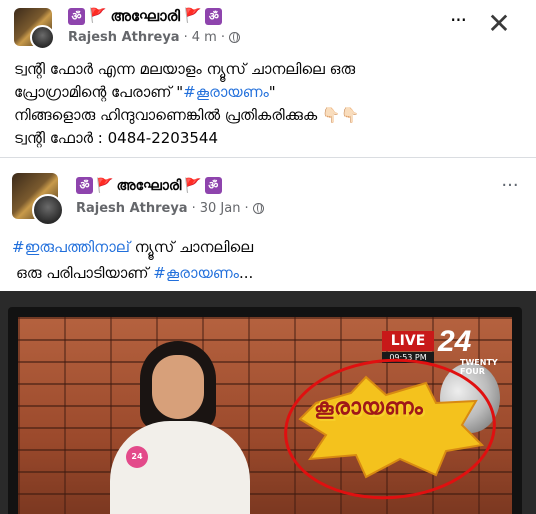 This screenshot has width=536, height=514. I want to click on shared-group-avatar, so click(38, 199).